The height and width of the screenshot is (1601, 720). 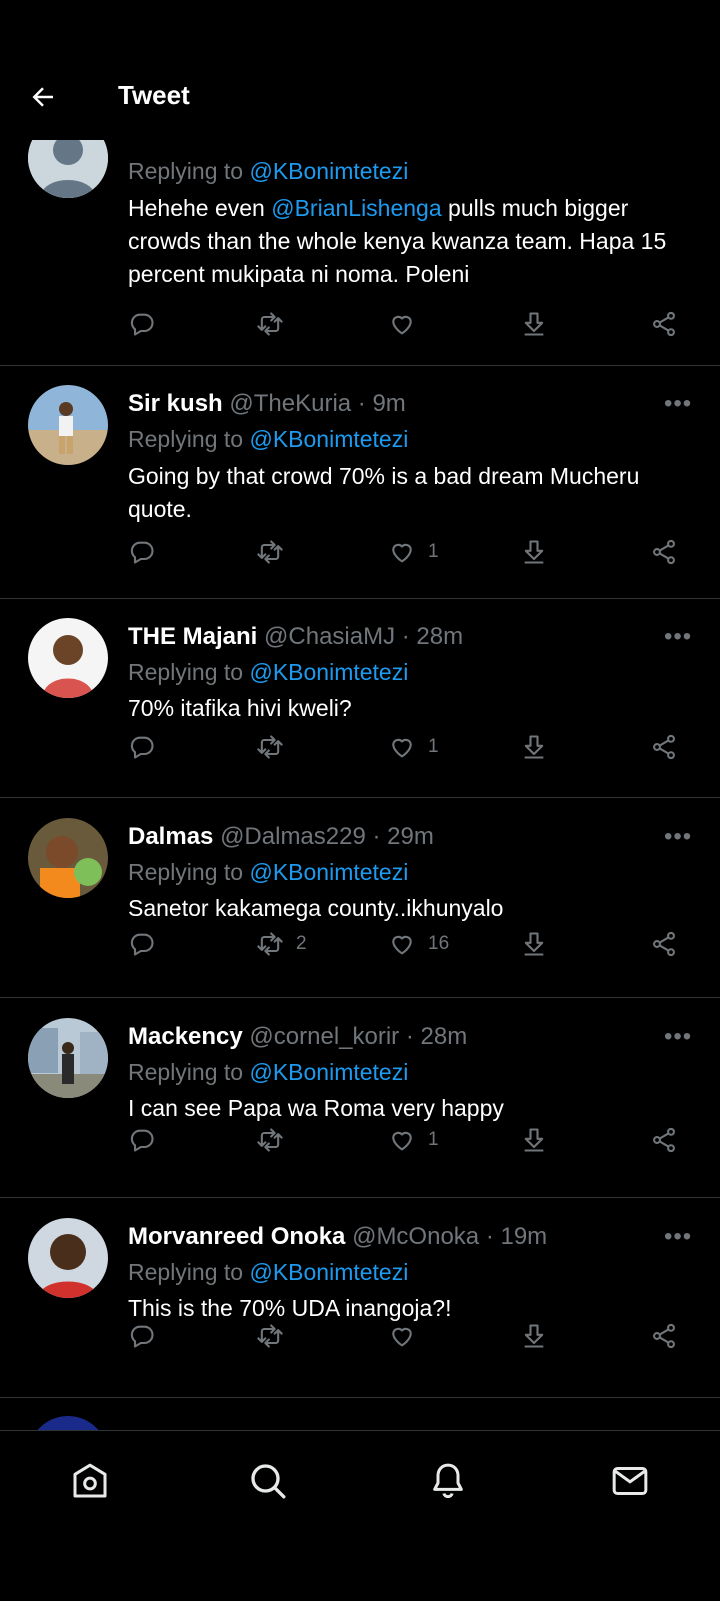 What do you see at coordinates (316, 908) in the screenshot?
I see `tweet-text: Sanetor kakamega county..ikhunyalo` at bounding box center [316, 908].